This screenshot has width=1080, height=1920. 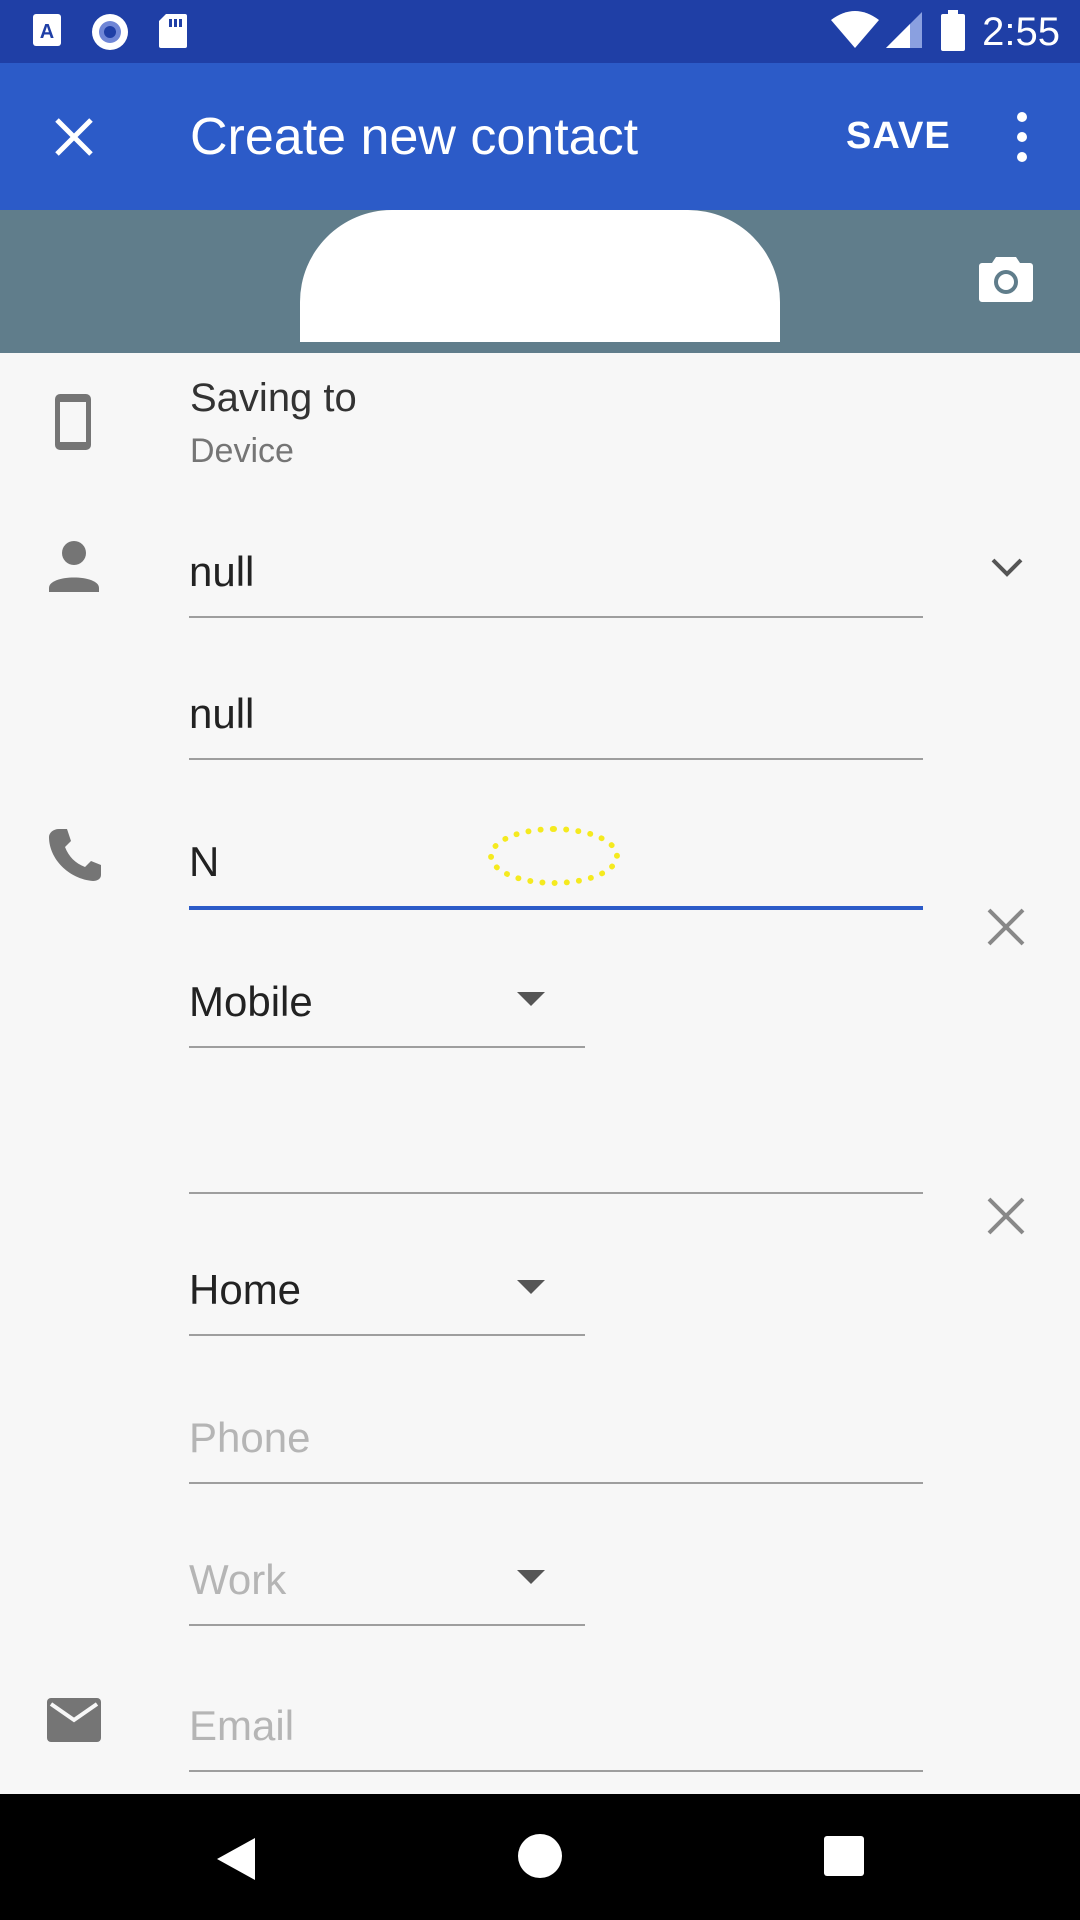 What do you see at coordinates (540, 31) in the screenshot?
I see `status-bar: A 2:55` at bounding box center [540, 31].